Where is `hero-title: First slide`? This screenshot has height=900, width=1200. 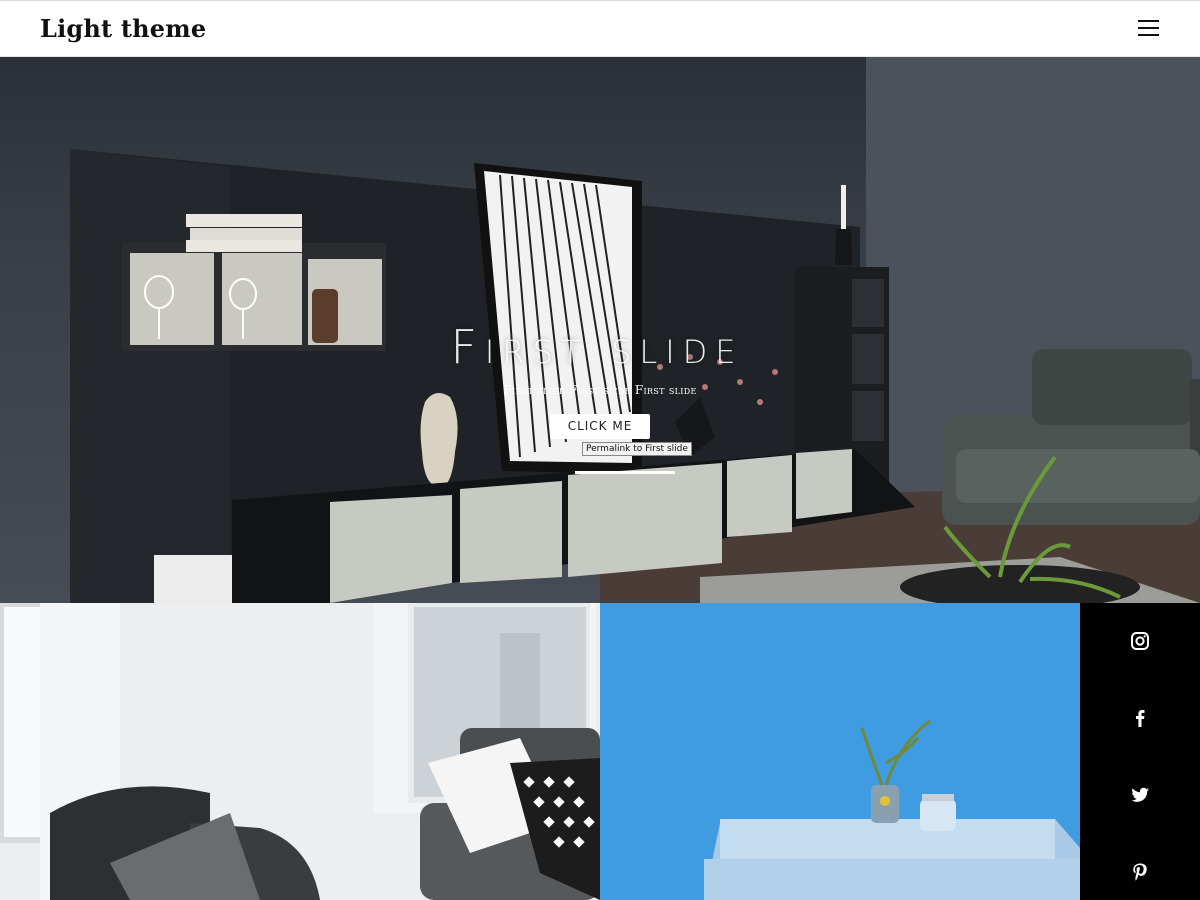 hero-title: First slide is located at coordinates (597, 347).